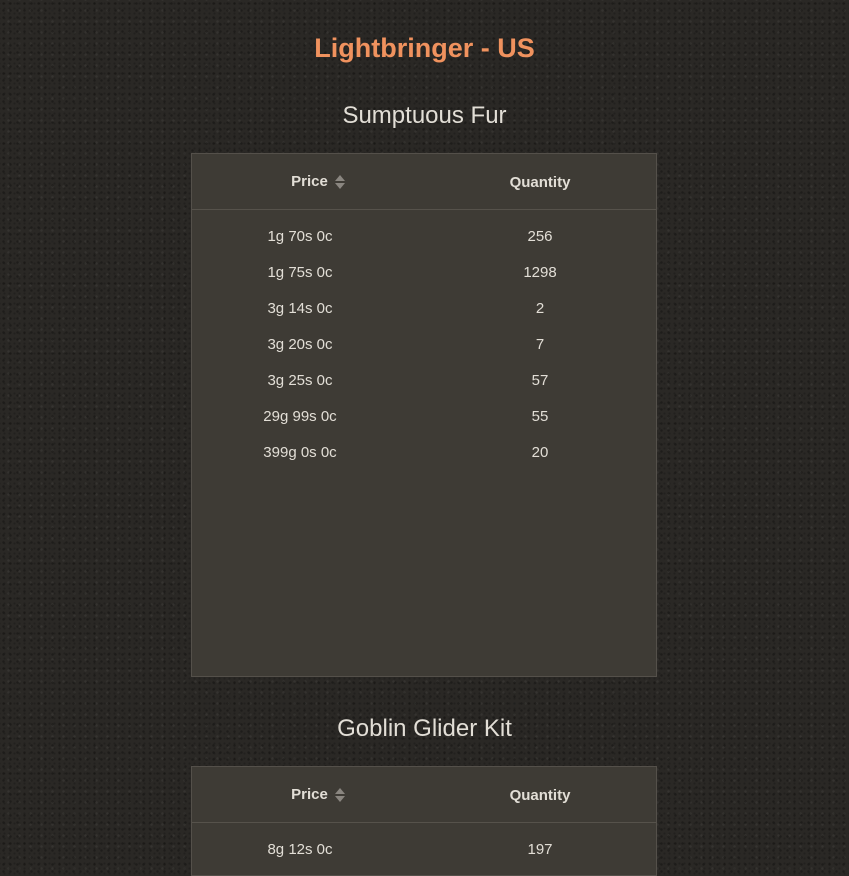 The width and height of the screenshot is (849, 876). What do you see at coordinates (540, 344) in the screenshot?
I see `quantity-cell: 7` at bounding box center [540, 344].